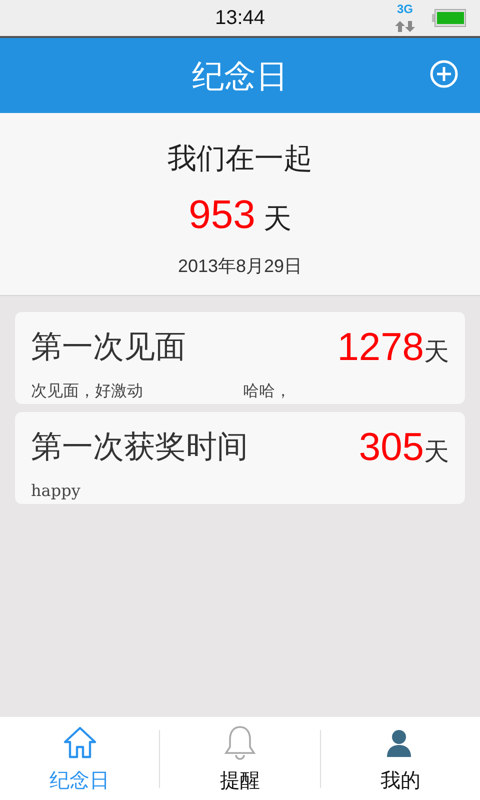 The image size is (480, 800). I want to click on status-time: 13:44, so click(240, 18).